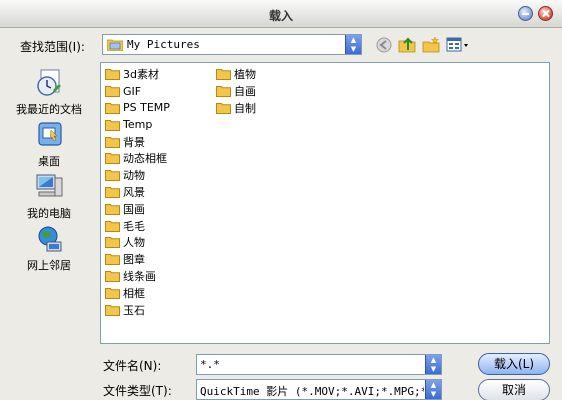 This screenshot has height=400, width=562. I want to click on folder-name: 自制, so click(245, 108).